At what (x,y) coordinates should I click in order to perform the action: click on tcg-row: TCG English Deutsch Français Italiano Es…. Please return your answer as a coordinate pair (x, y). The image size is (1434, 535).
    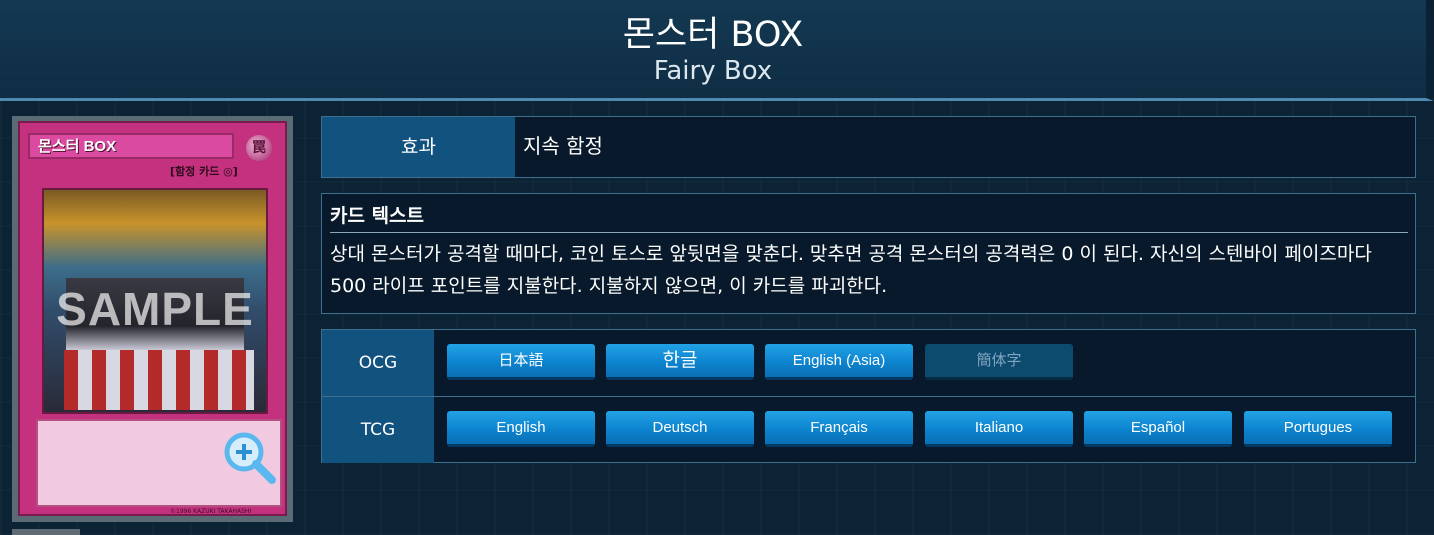
    Looking at the image, I should click on (868, 430).